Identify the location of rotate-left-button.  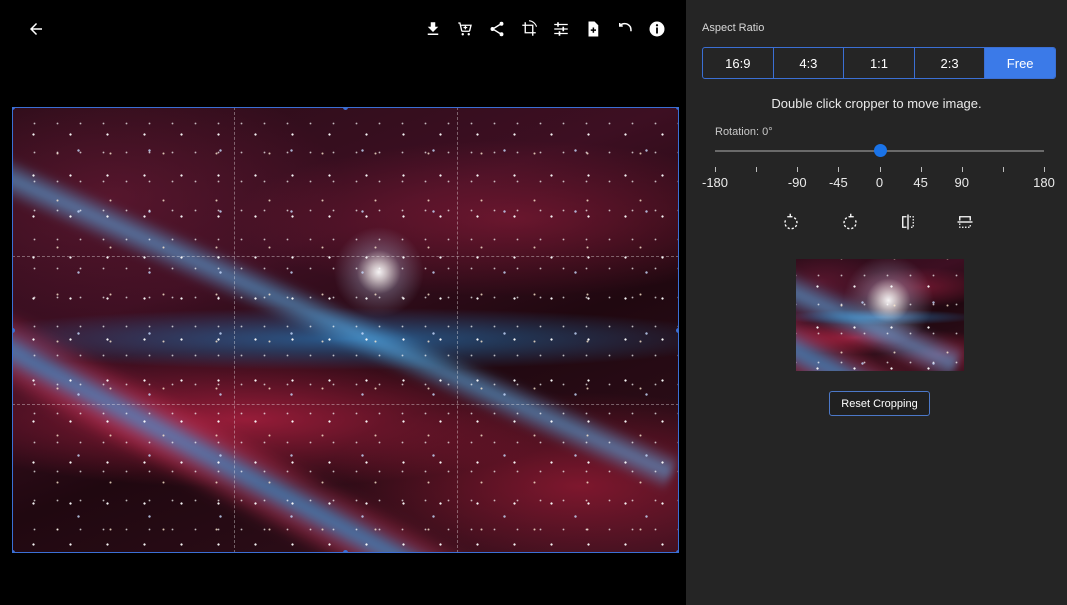
(791, 222).